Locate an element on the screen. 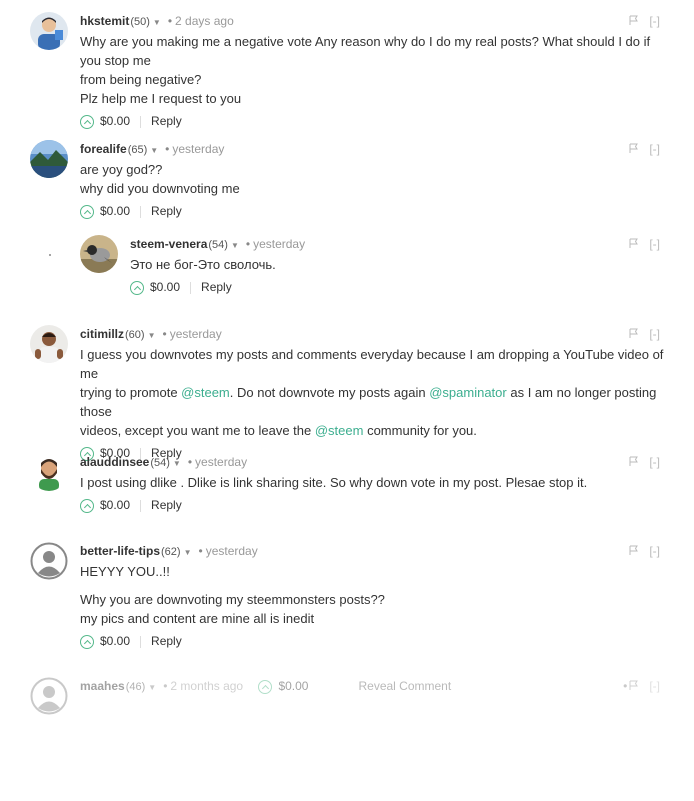 This screenshot has width=694, height=801. text-line: Plz help me I request to you is located at coordinates (161, 98).